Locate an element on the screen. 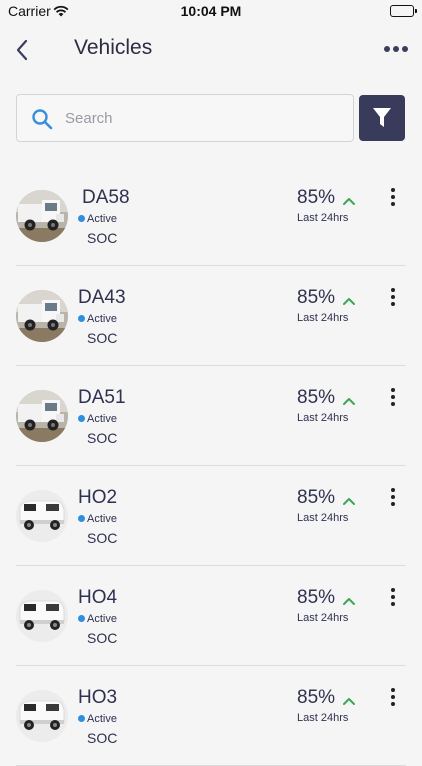 The width and height of the screenshot is (422, 766). filter-icon is located at coordinates (382, 117).